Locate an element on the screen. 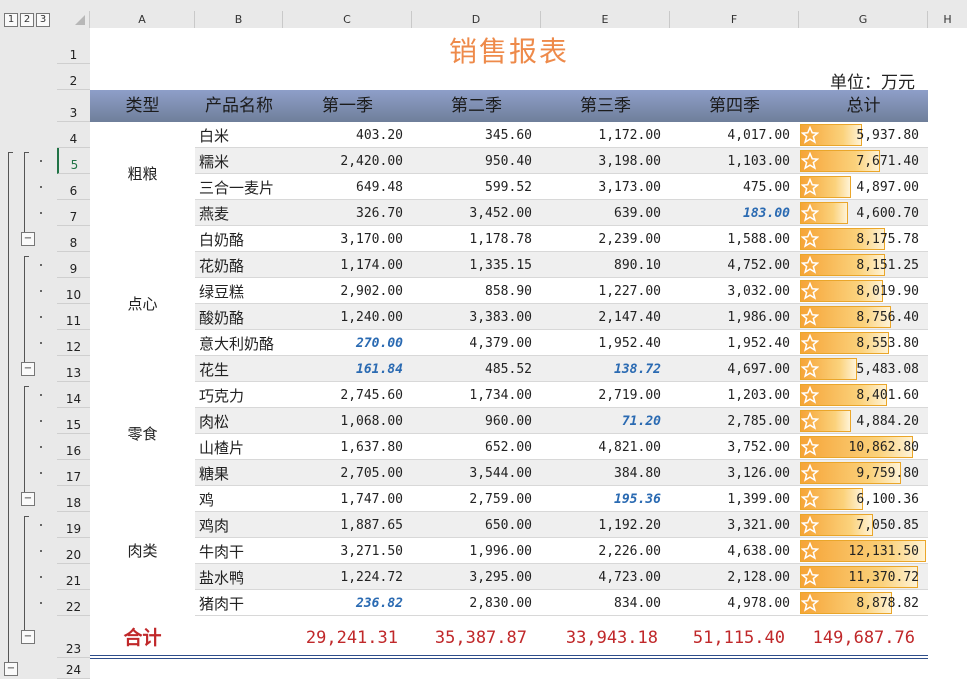 Image resolution: width=967 pixels, height=679 pixels. row-header-9: 9 is located at coordinates (73, 265).